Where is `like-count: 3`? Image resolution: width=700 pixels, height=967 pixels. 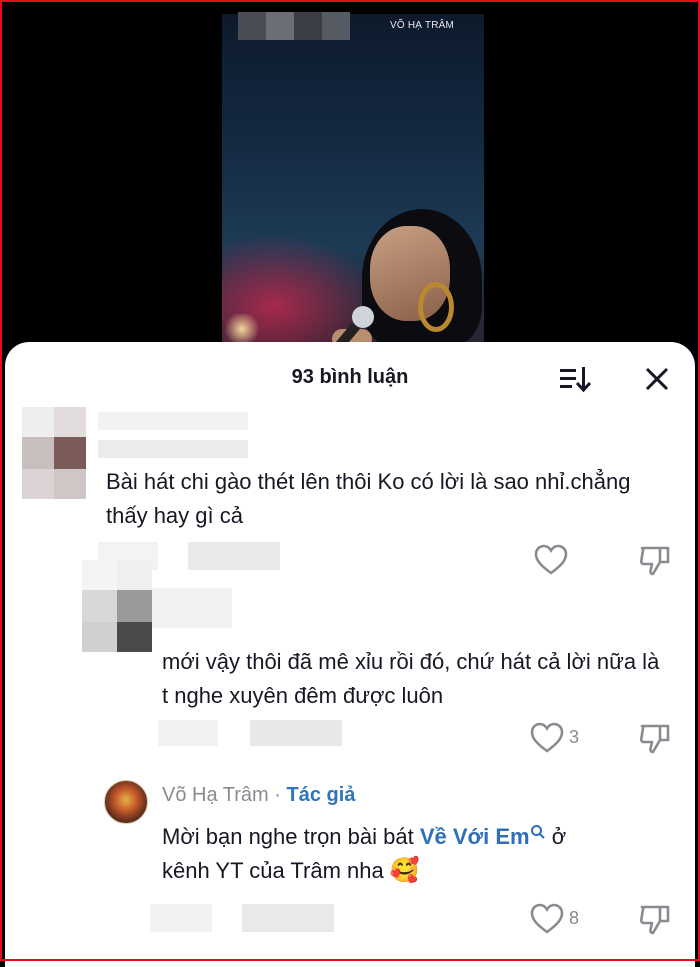 like-count: 3 is located at coordinates (574, 737).